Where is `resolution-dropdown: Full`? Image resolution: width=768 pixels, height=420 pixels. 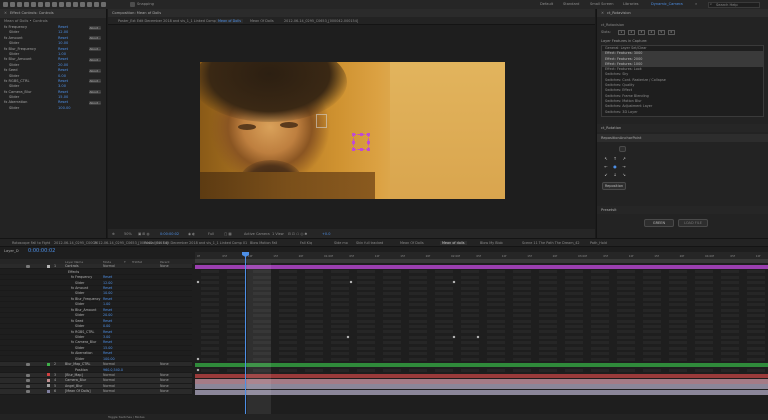
resolution-dropdown: Full is located at coordinates (211, 234).